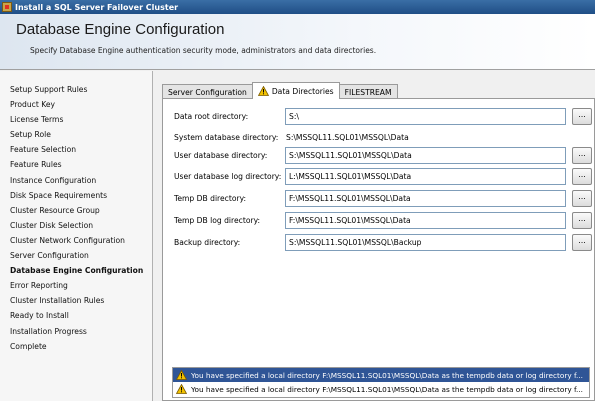 The width and height of the screenshot is (595, 401). I want to click on temp-db-log-input: F:\MSSQL11.SQL01\MSSQL\Data, so click(425, 220).